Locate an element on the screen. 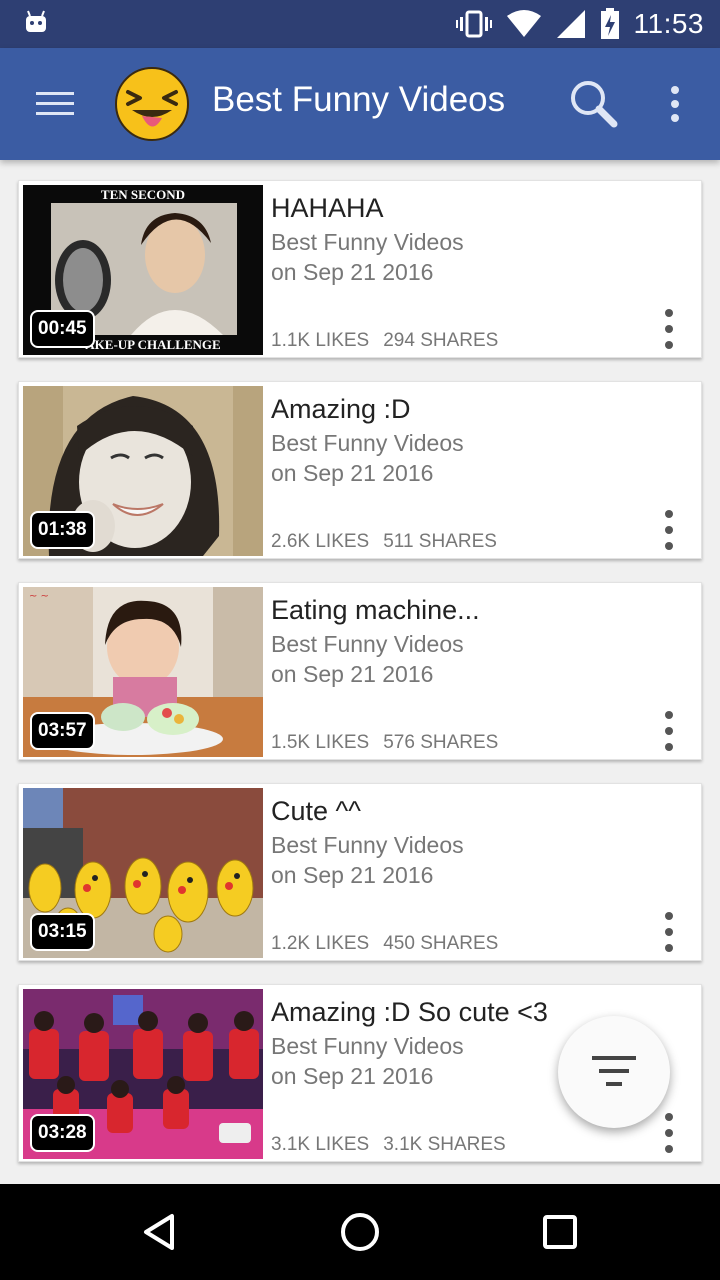  status-bar: 11:53 is located at coordinates (360, 24).